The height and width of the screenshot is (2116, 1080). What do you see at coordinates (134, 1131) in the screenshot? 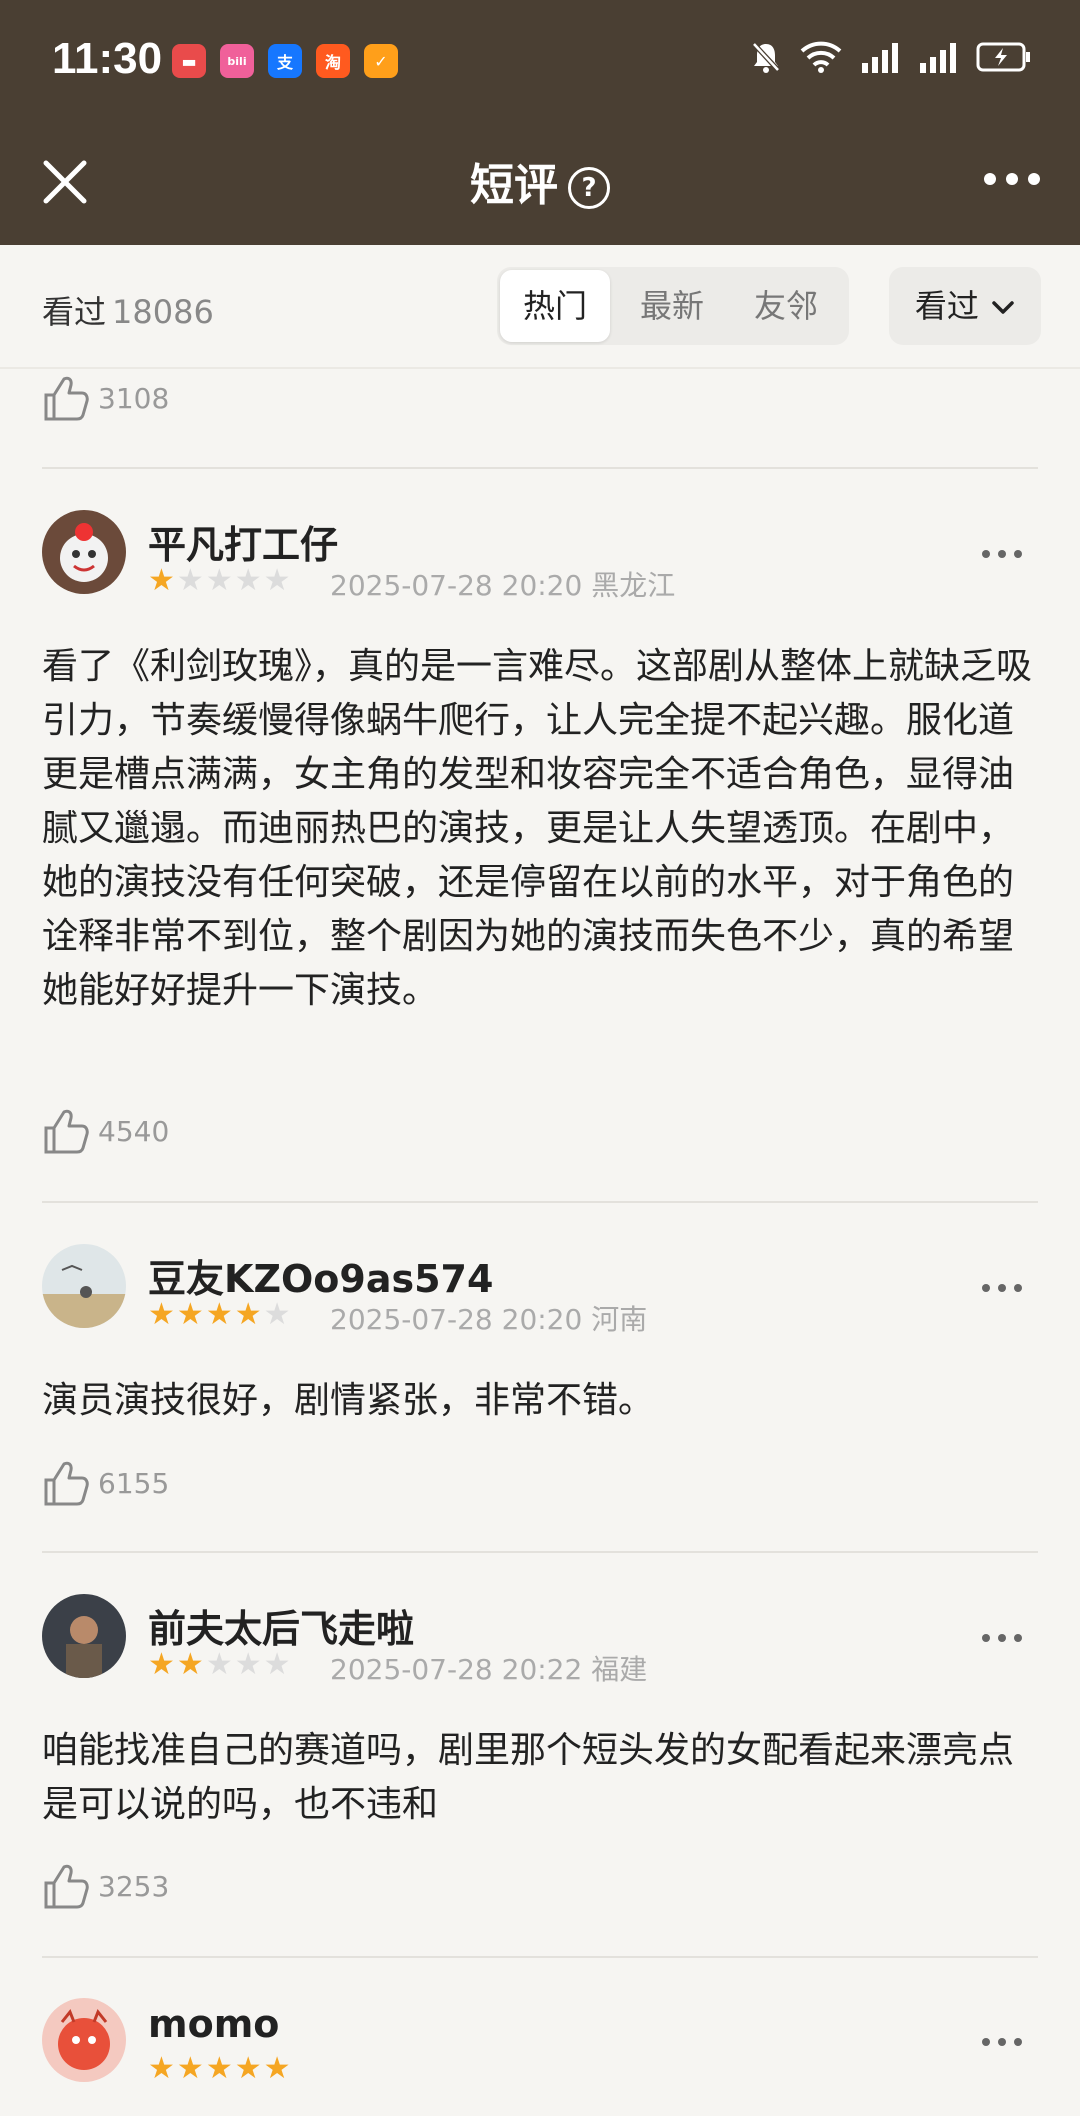
I see `like-count: 4540` at bounding box center [134, 1131].